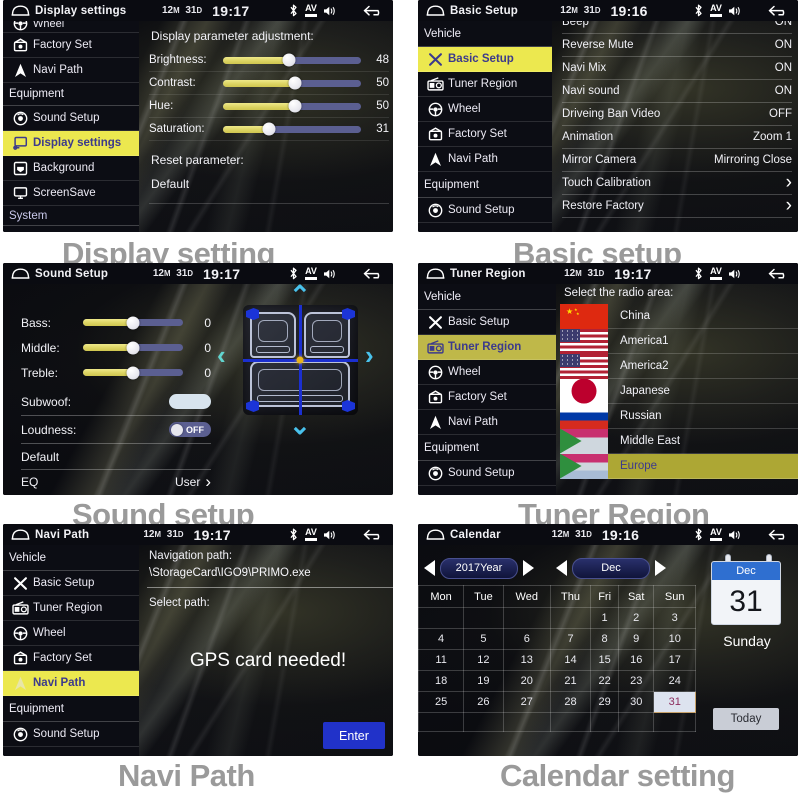 This screenshot has height=800, width=800. Describe the element at coordinates (677, 137) in the screenshot. I see `list-row: Animation Zoom 1` at that location.